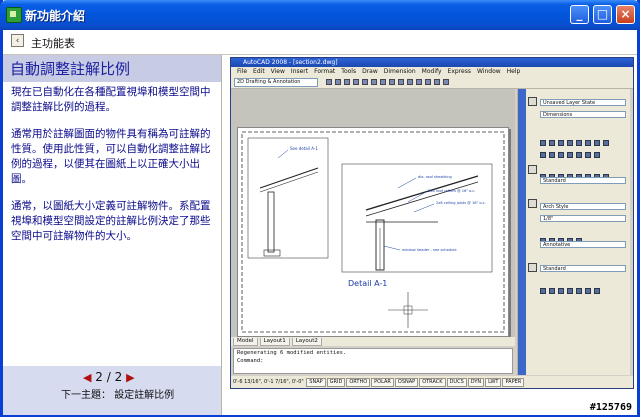 The height and width of the screenshot is (417, 640). I want to click on status-button: PAPER, so click(513, 382).